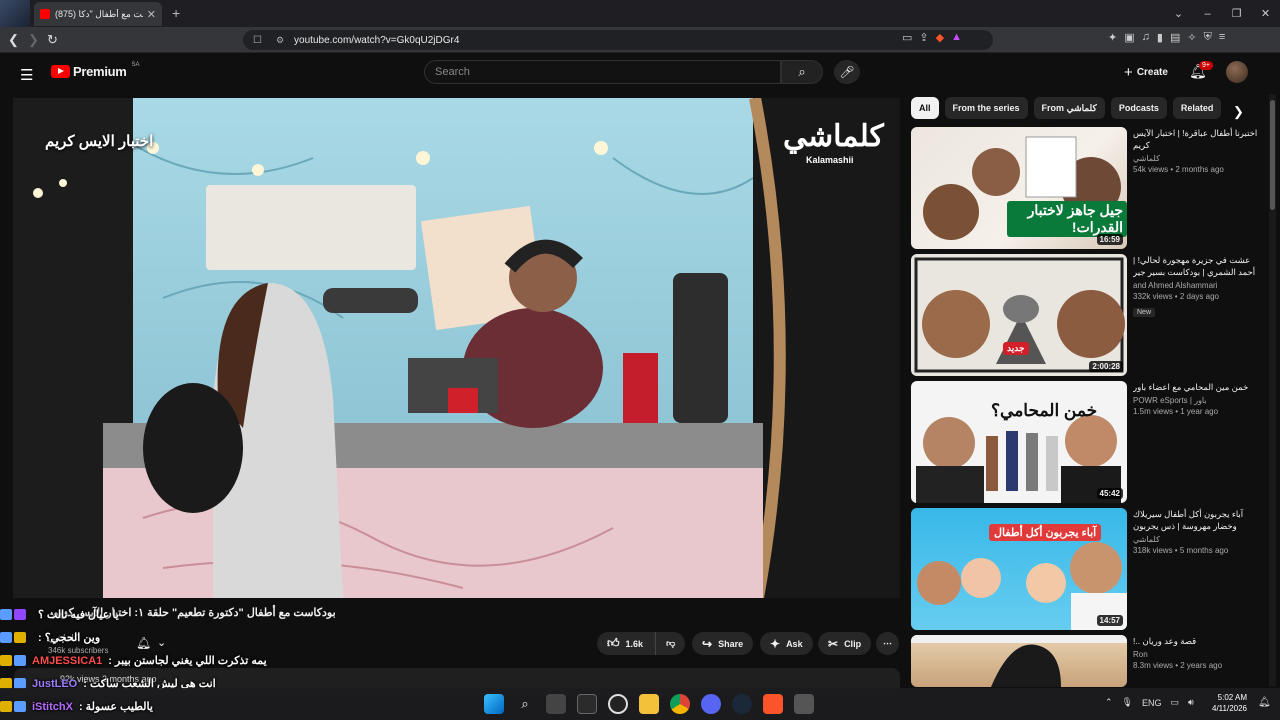  Describe the element at coordinates (525, 704) in the screenshot. I see `search-icon: ⌕` at that location.